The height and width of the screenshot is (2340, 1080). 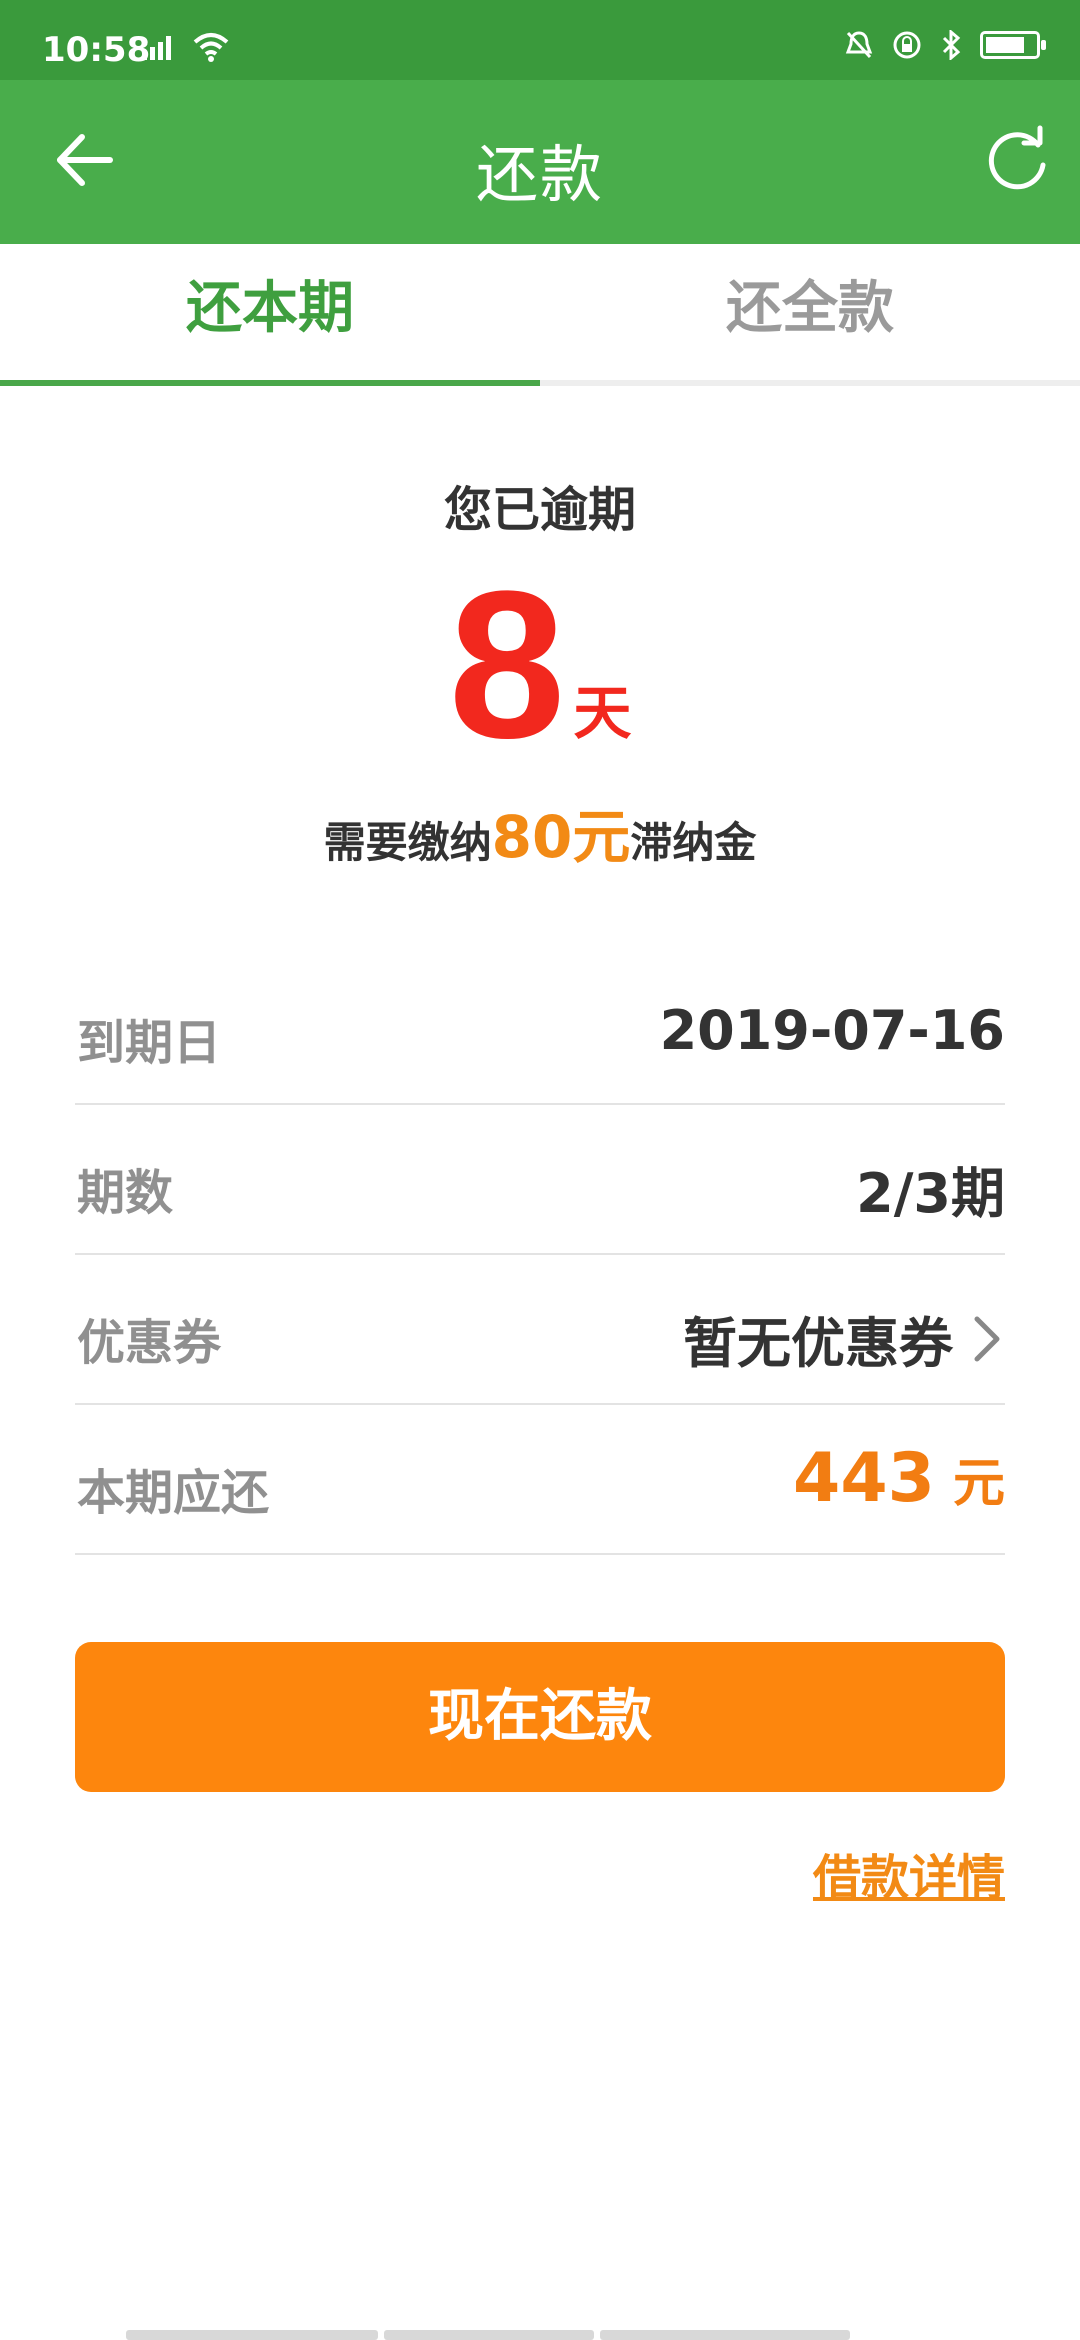 I want to click on coupon-row: 优惠券 暂无优惠券, so click(x=540, y=1330).